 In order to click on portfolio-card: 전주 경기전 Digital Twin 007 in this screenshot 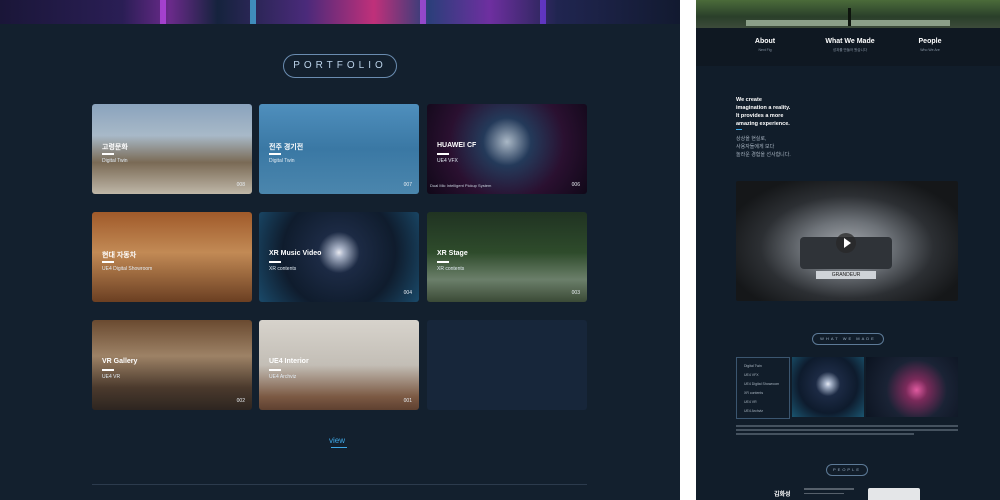, I will do `click(339, 149)`.